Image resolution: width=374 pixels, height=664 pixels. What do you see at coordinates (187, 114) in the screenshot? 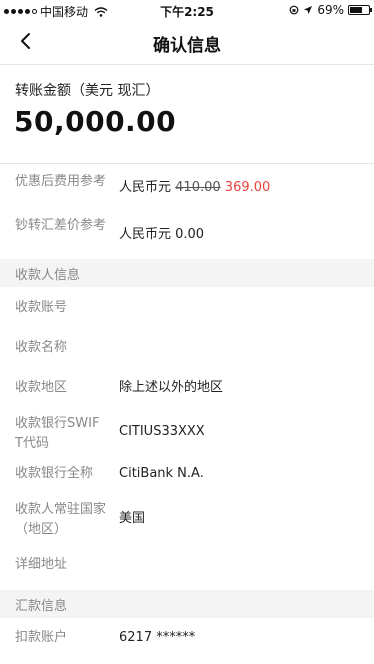
I see `transfer-amount-block: 转账金额（美元 现汇） 50,000.00` at bounding box center [187, 114].